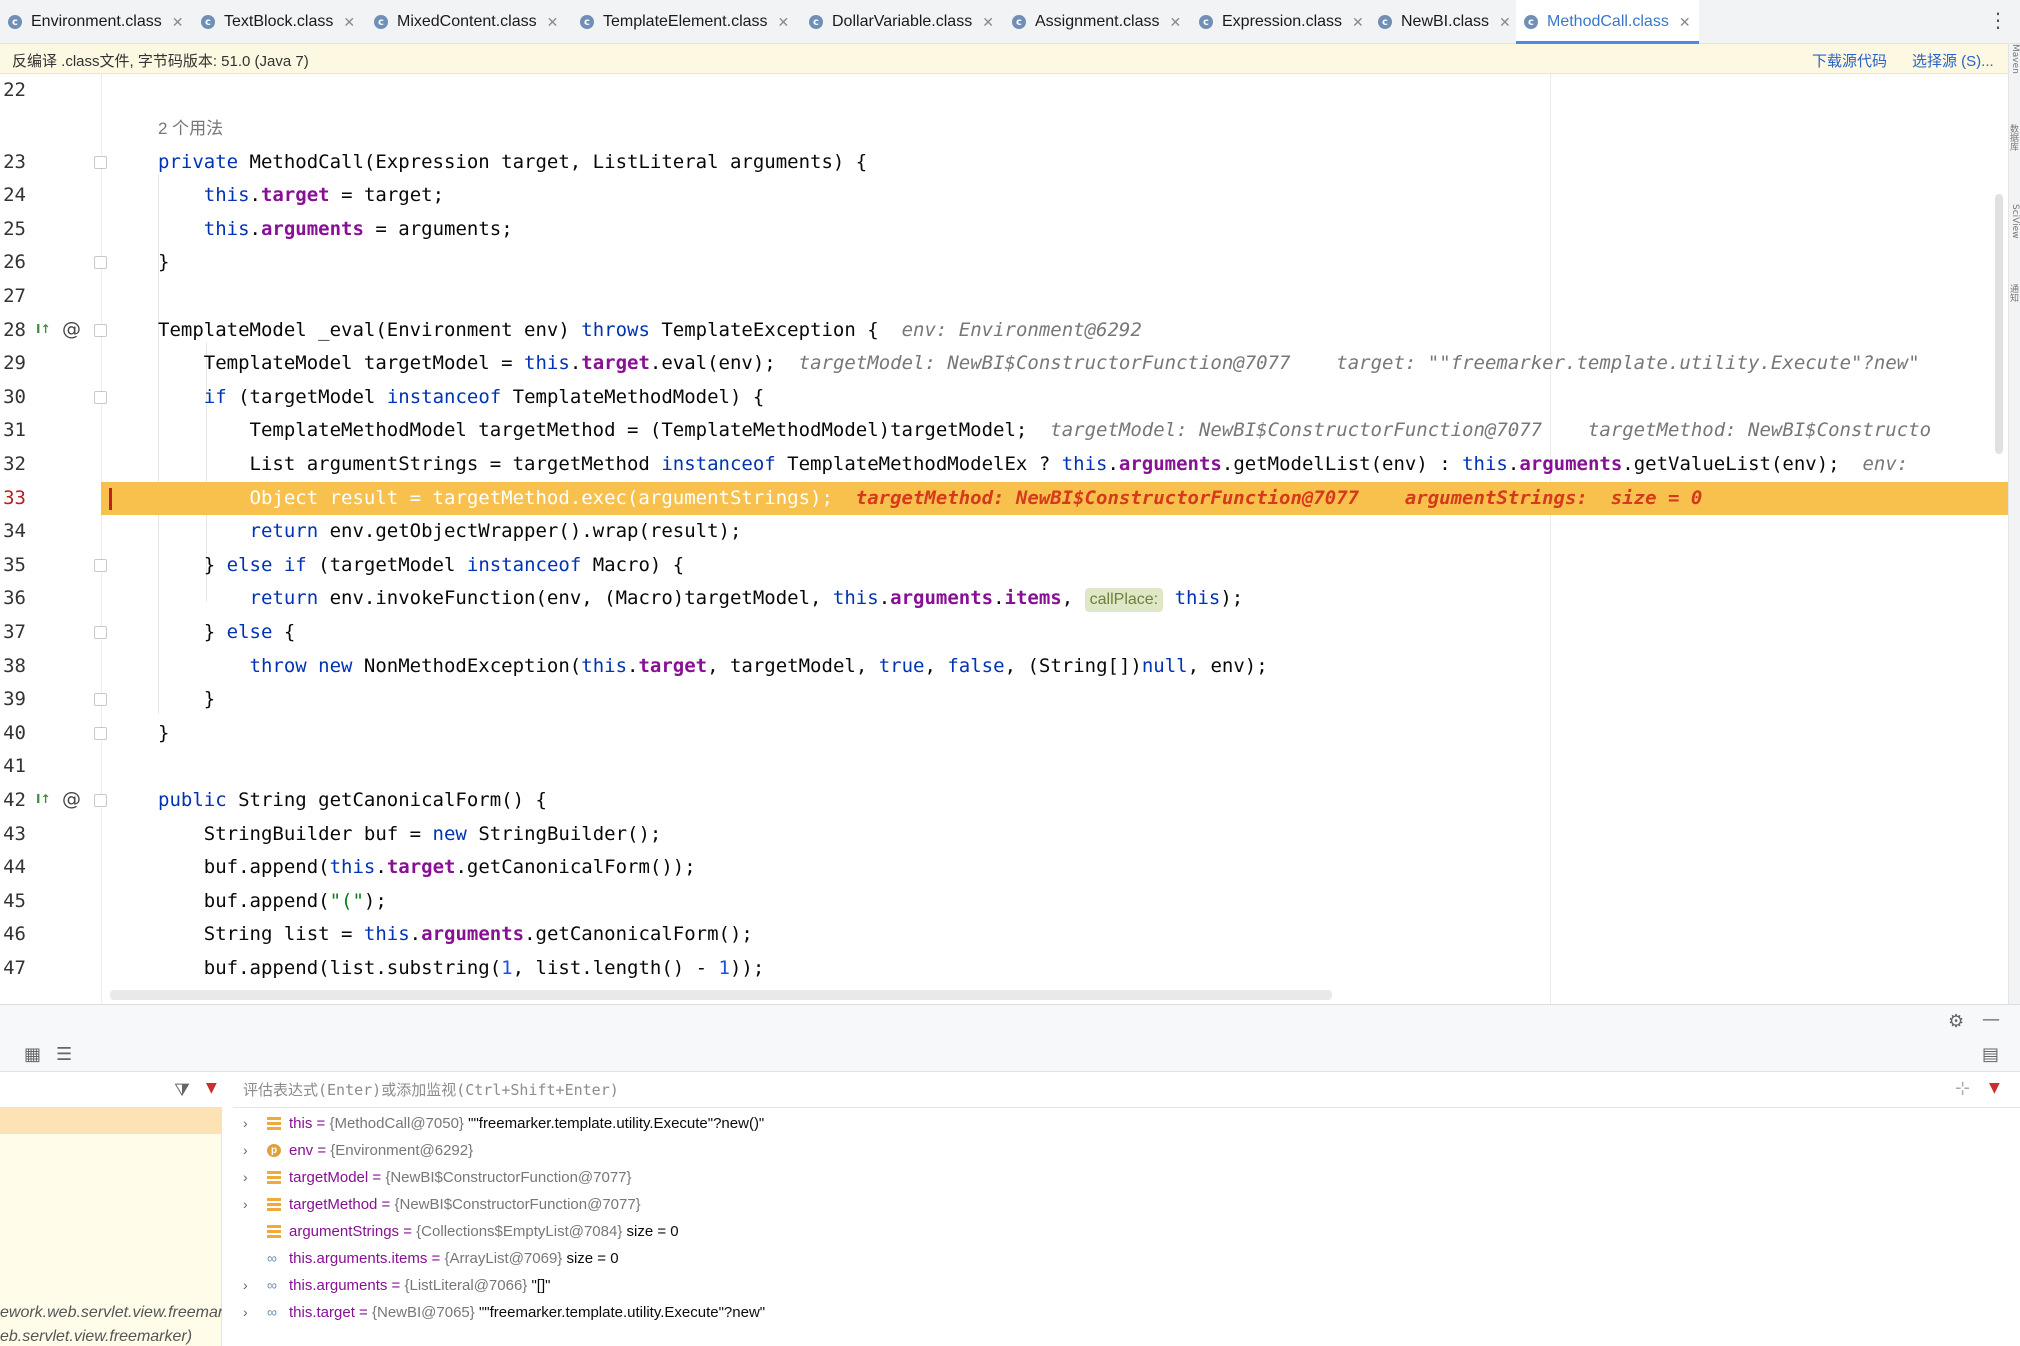 The height and width of the screenshot is (1346, 2020). What do you see at coordinates (1004, 297) in the screenshot?
I see `code-line: 27` at bounding box center [1004, 297].